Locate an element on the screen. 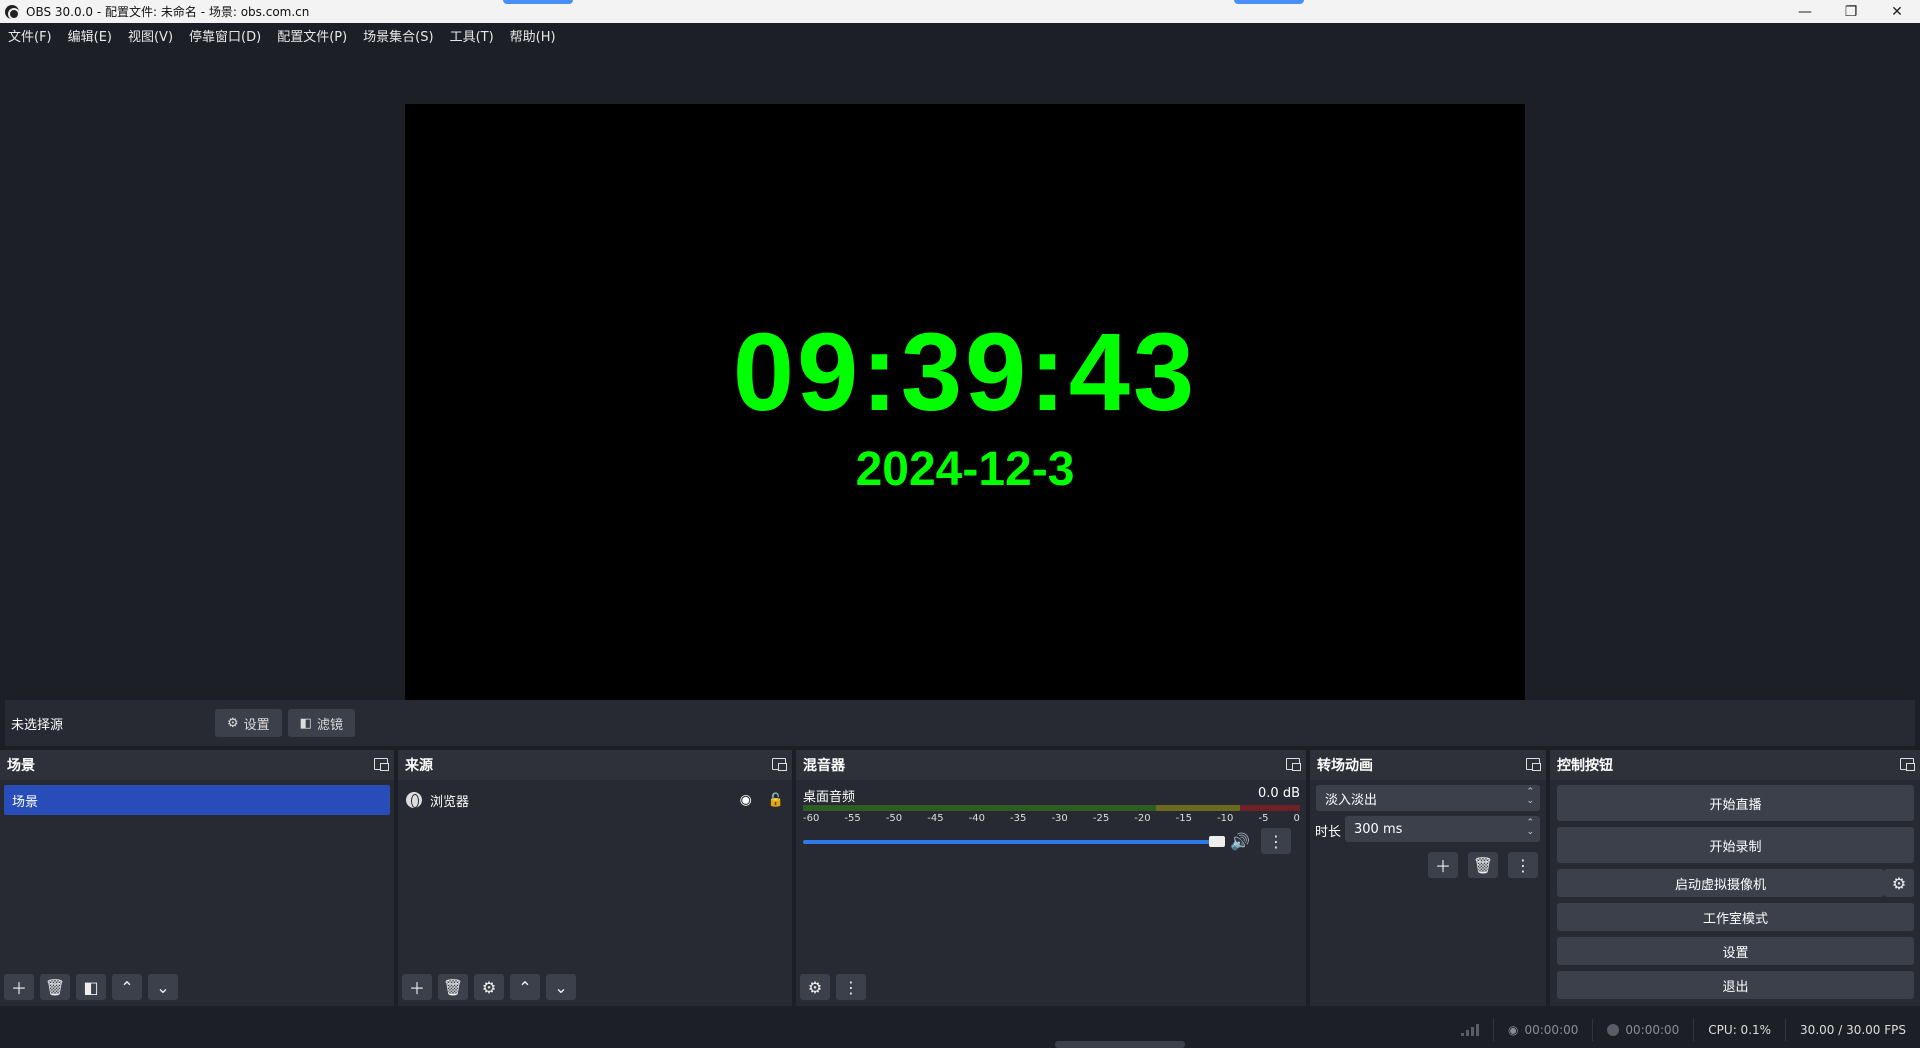  source-properties-button: ⚙ is located at coordinates (489, 987).